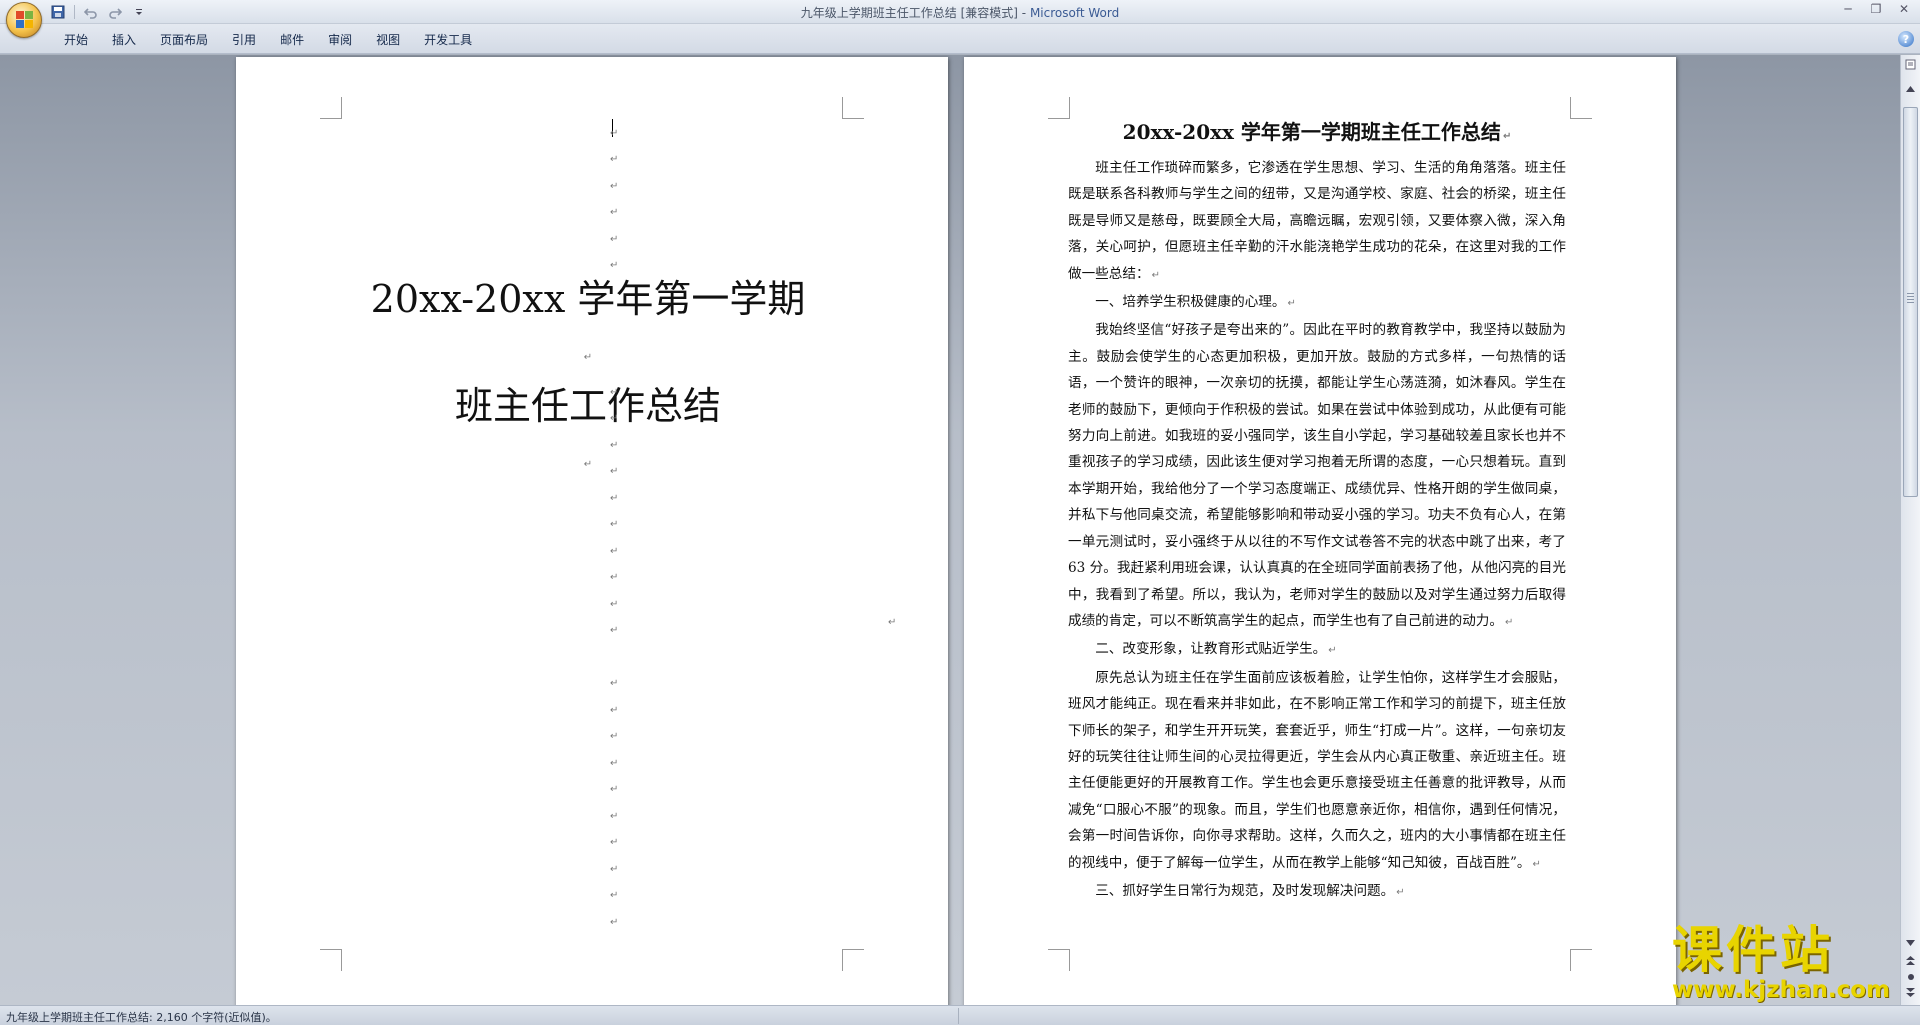 The image size is (1920, 1025). What do you see at coordinates (1910, 976) in the screenshot?
I see `select-browse-object-icon` at bounding box center [1910, 976].